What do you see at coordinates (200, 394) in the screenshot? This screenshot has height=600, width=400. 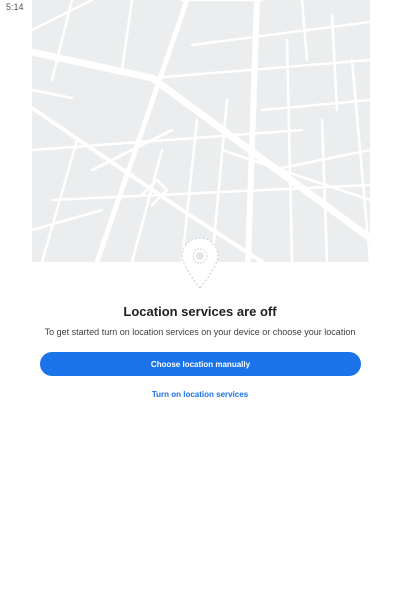 I see `turn-on-location-services-link: Turn on location services` at bounding box center [200, 394].